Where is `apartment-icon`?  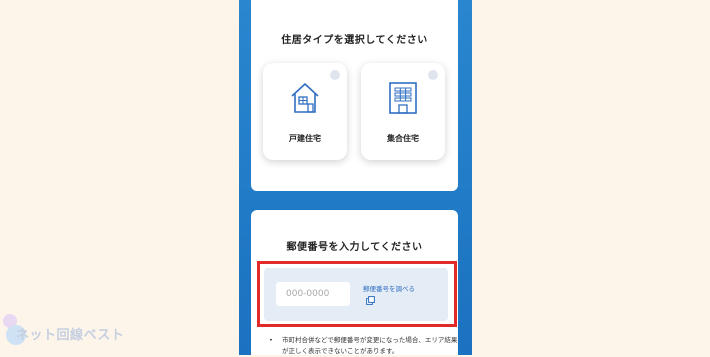
apartment-icon is located at coordinates (403, 98).